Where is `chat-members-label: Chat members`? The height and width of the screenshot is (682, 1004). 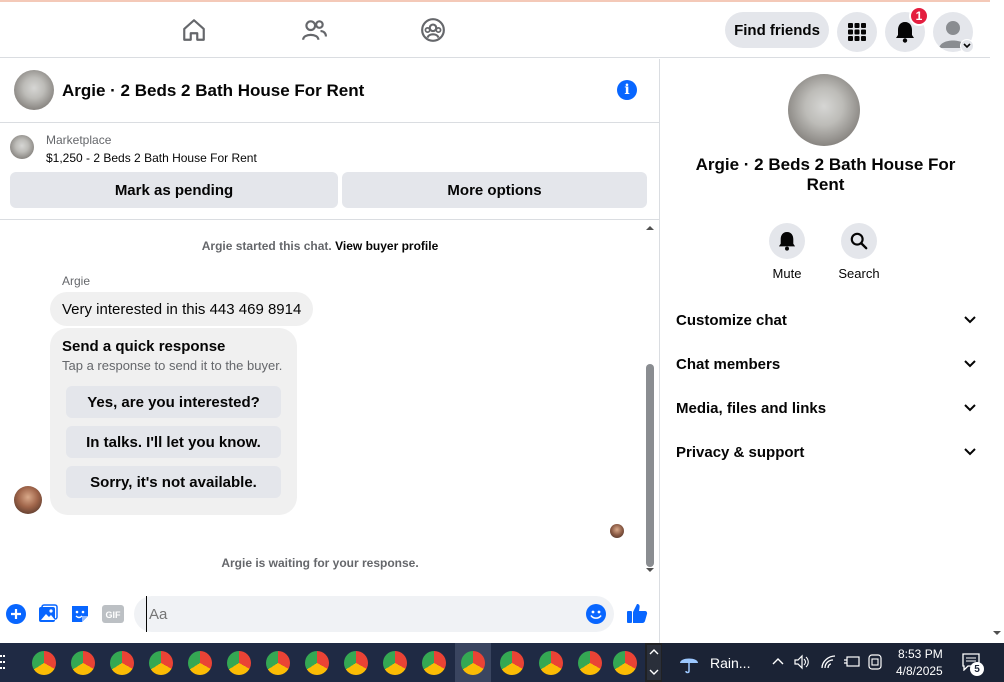 chat-members-label: Chat members is located at coordinates (728, 364).